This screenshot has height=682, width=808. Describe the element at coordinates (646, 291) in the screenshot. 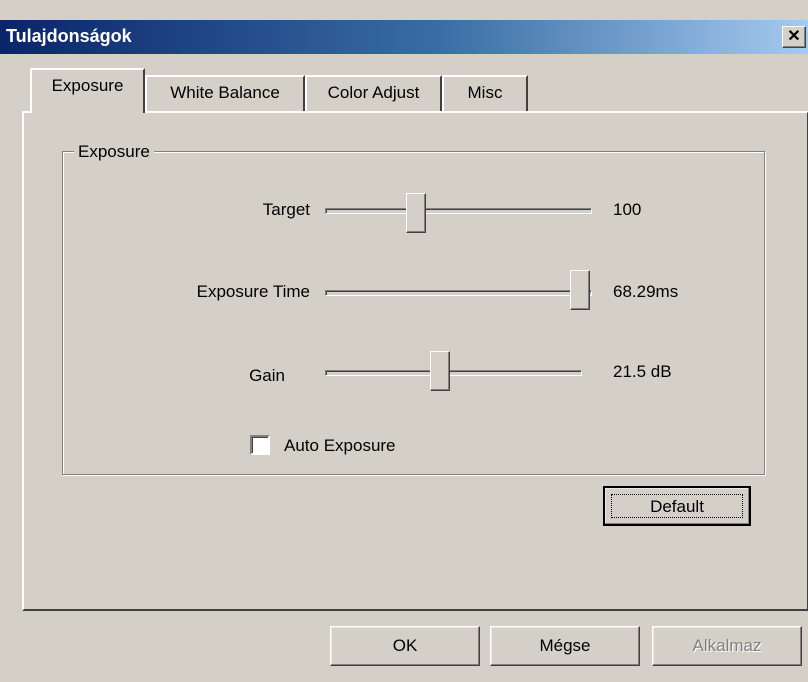

I see `exposure-time-value: 68.29ms` at that location.